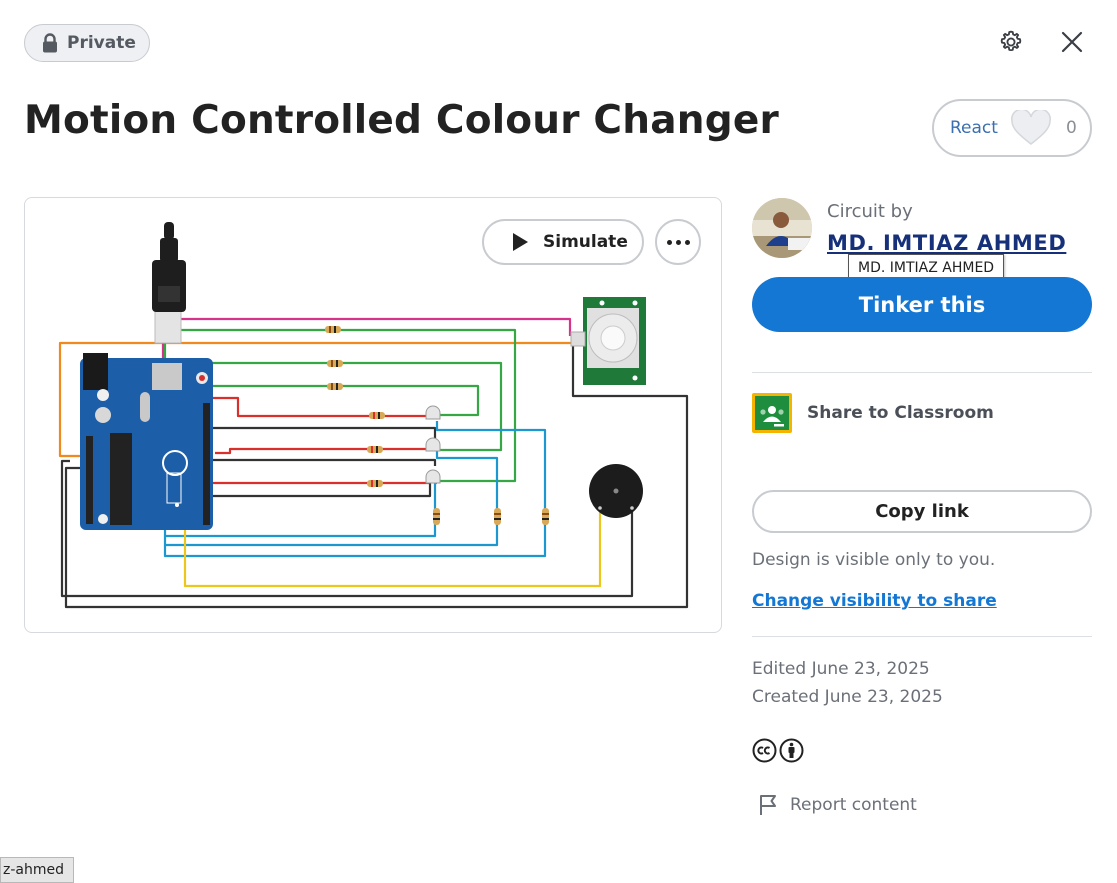  Describe the element at coordinates (900, 413) in the screenshot. I see `share-to-classroom-label: Share to Classroom` at that location.